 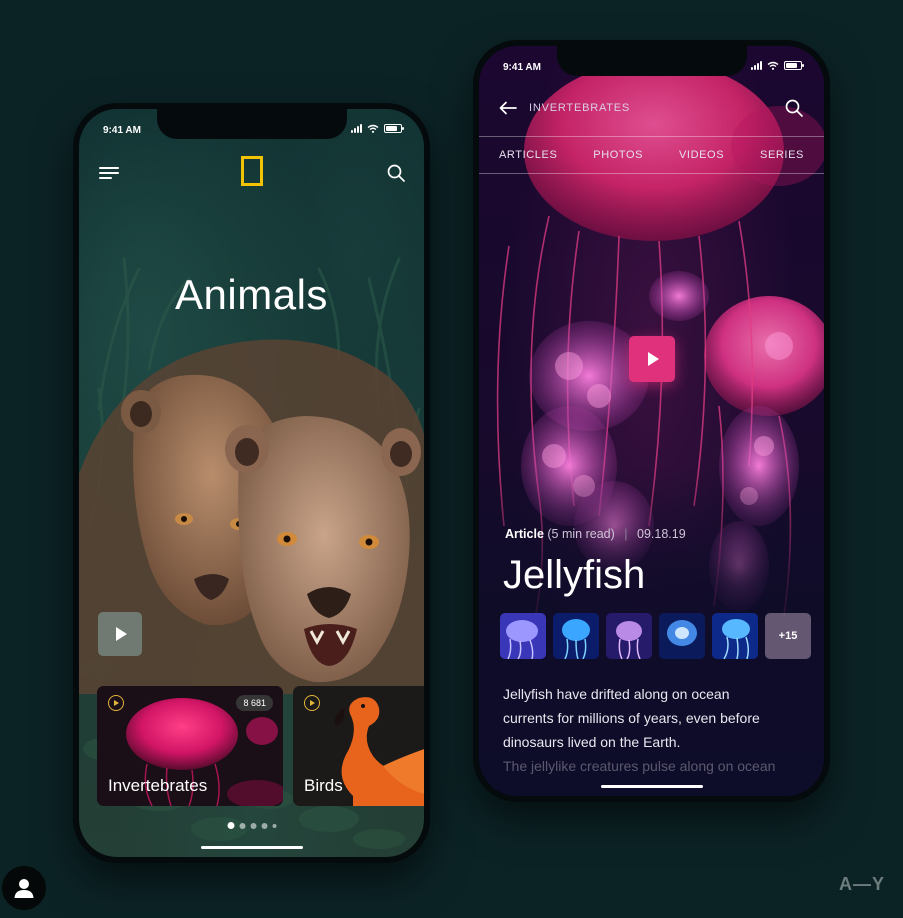 I want to click on avatar, so click(x=24, y=888).